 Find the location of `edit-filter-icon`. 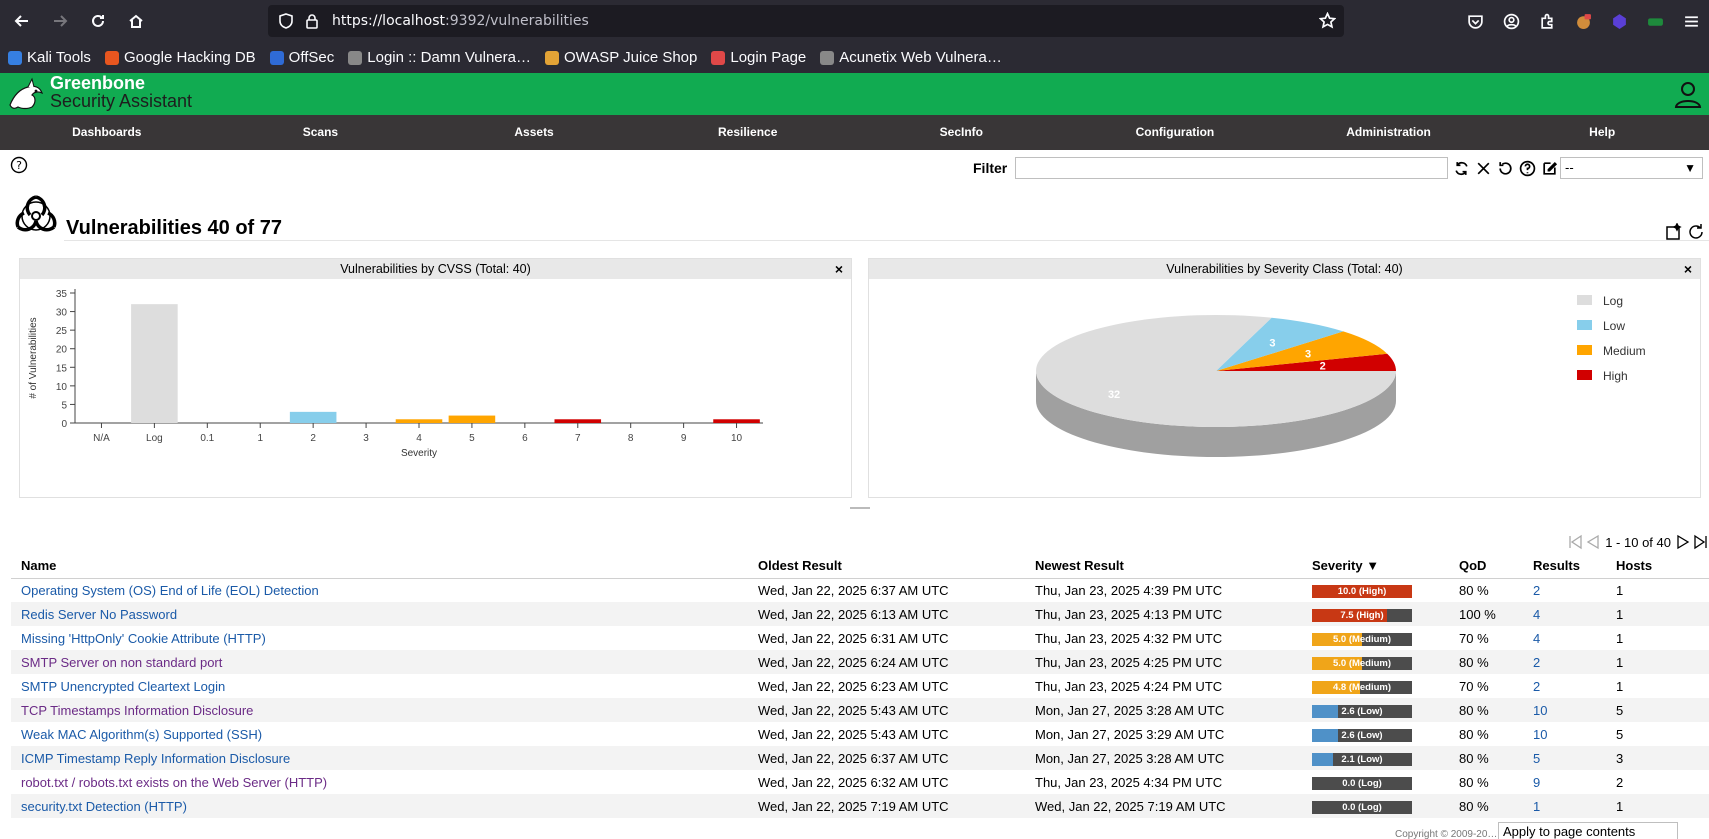

edit-filter-icon is located at coordinates (1549, 168).